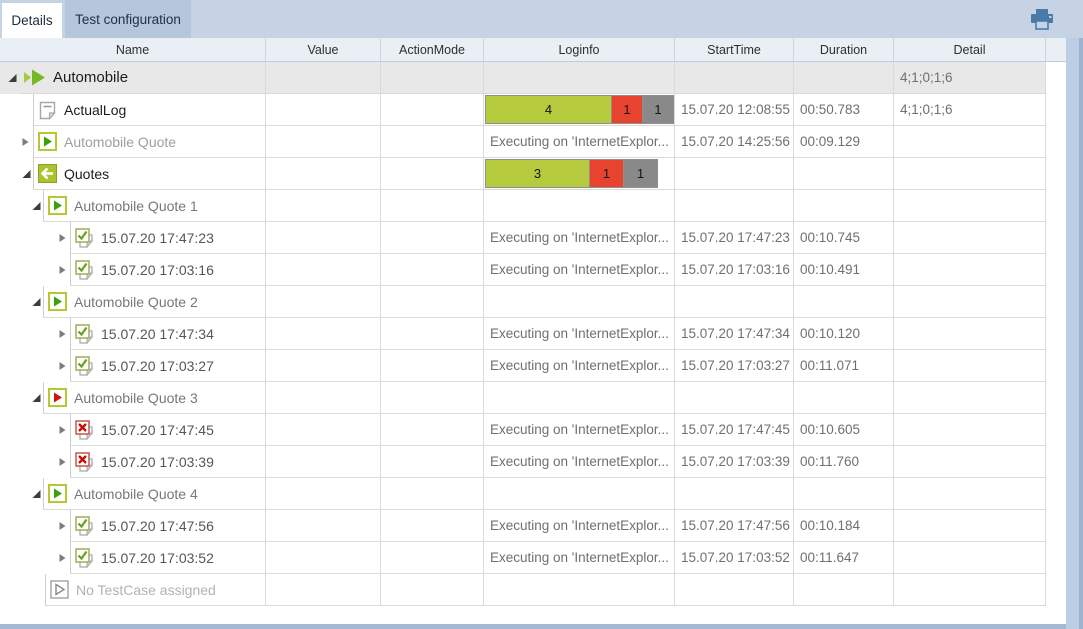  Describe the element at coordinates (843, 238) in the screenshot. I see `cell-duration: 00:10.745` at that location.